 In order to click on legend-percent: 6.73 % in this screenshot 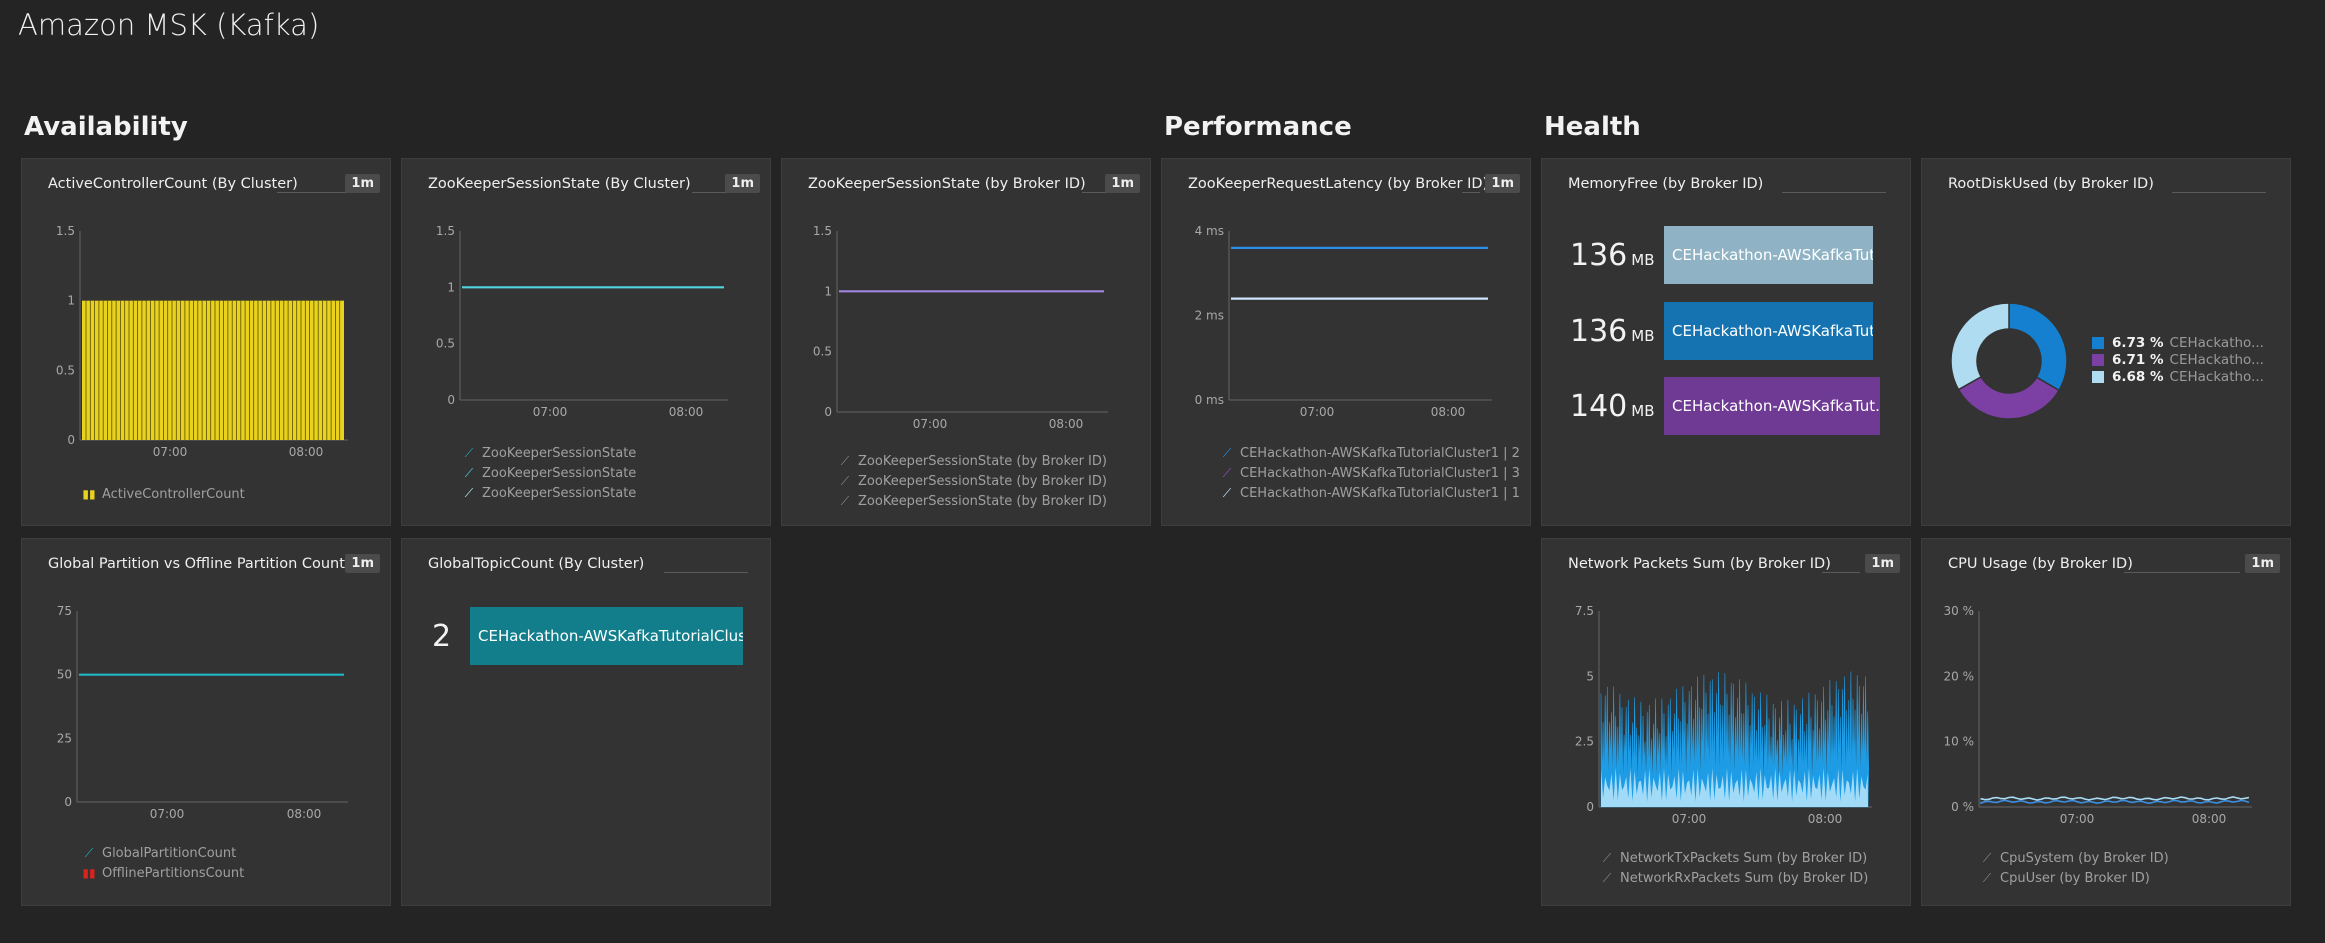, I will do `click(2138, 343)`.